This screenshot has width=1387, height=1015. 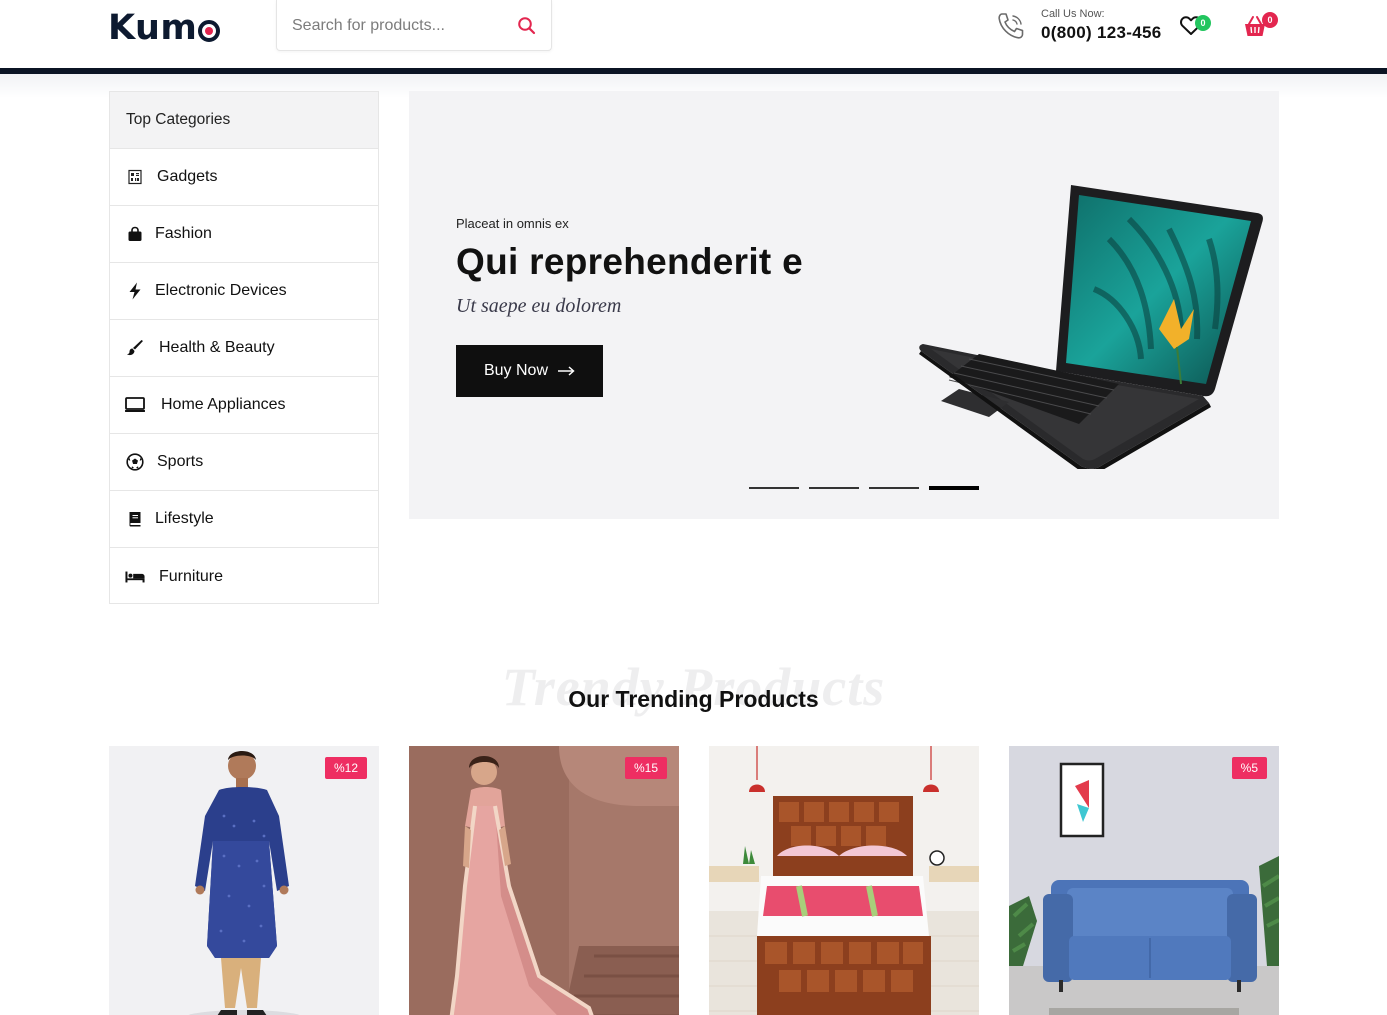 I want to click on product-card-blue-sofa: %5, so click(x=1144, y=880).